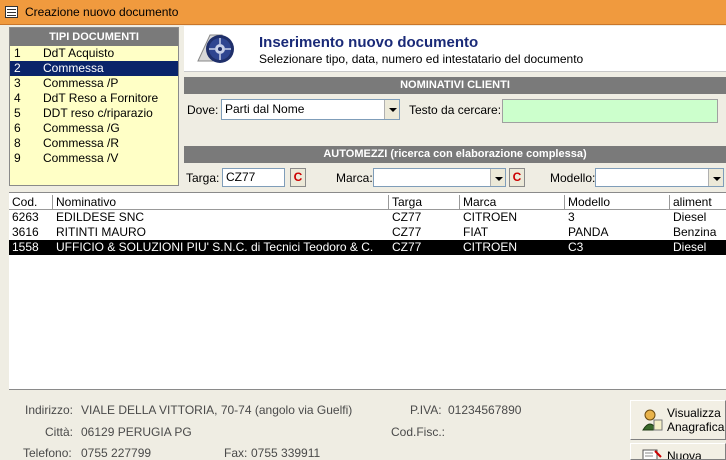 This screenshot has height=460, width=726. Describe the element at coordinates (81, 143) in the screenshot. I see `document-type-label: Commessa /R` at that location.